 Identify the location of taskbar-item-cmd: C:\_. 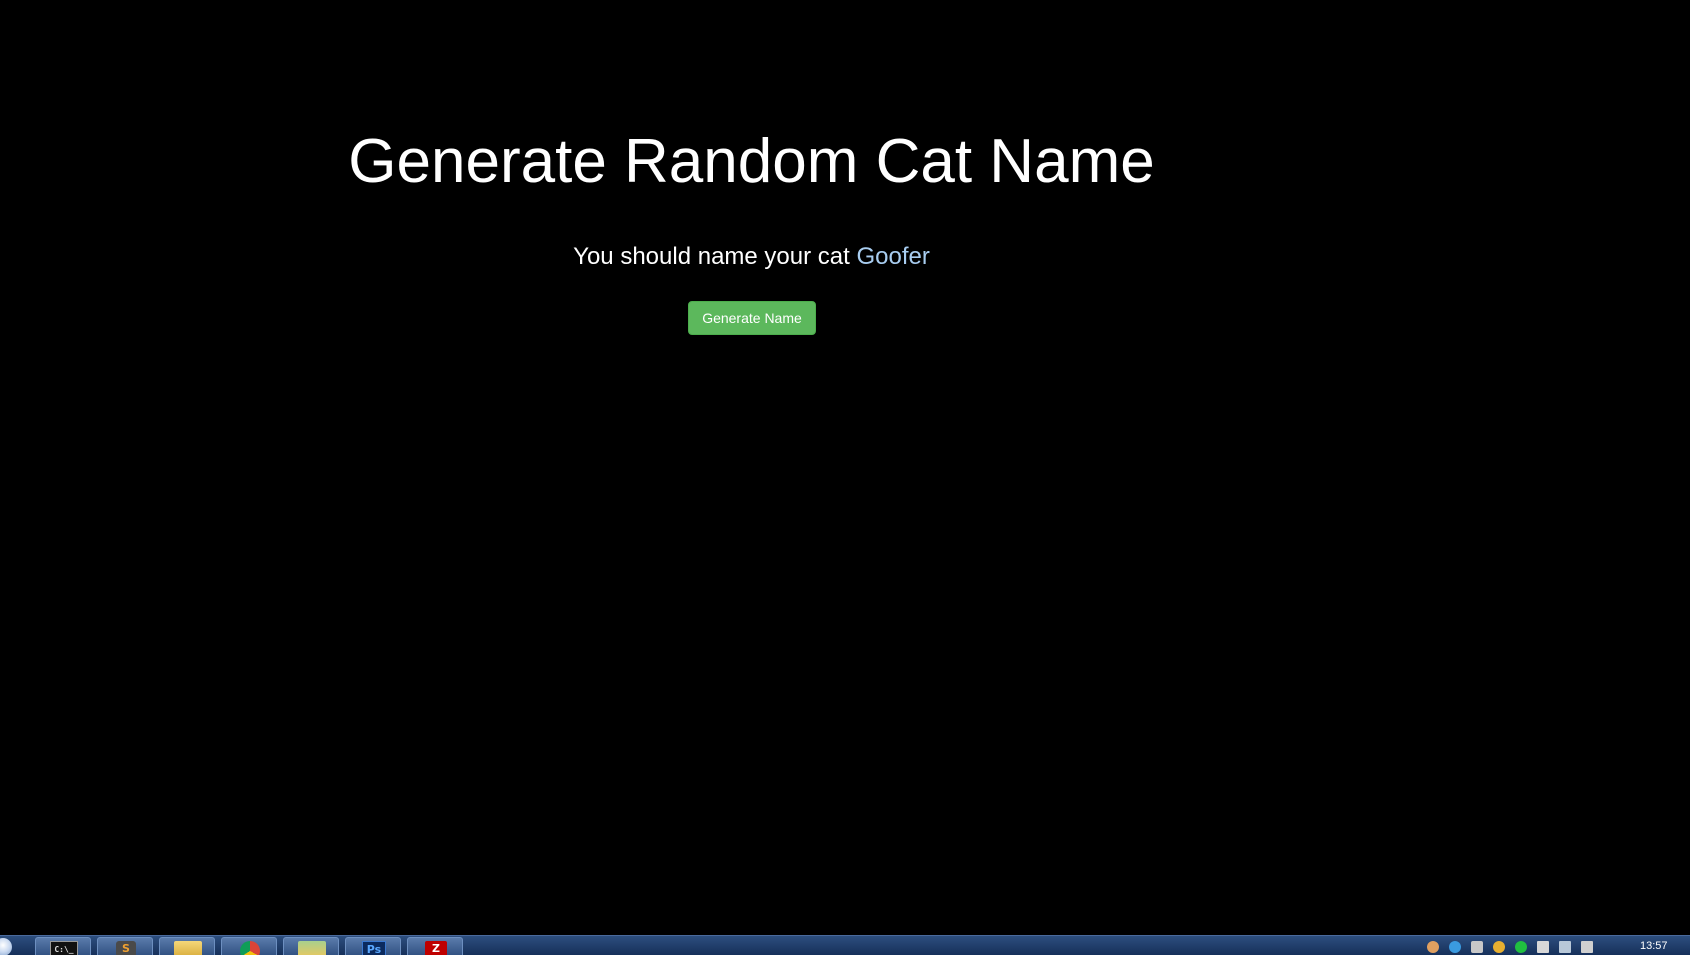
(63, 946).